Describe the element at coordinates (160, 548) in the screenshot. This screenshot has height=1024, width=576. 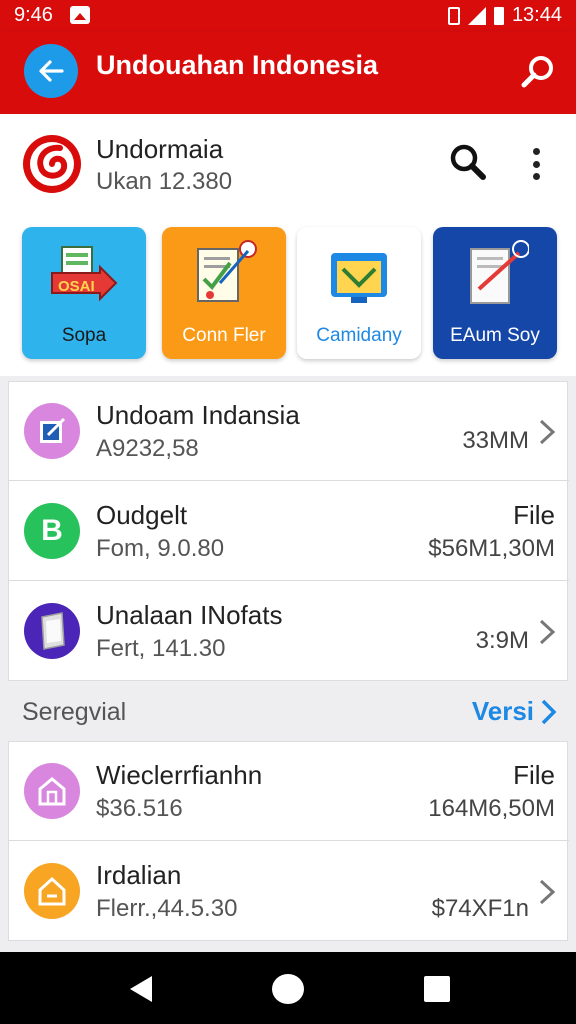
I see `item-subtitle: Fom, 9.0.80` at that location.